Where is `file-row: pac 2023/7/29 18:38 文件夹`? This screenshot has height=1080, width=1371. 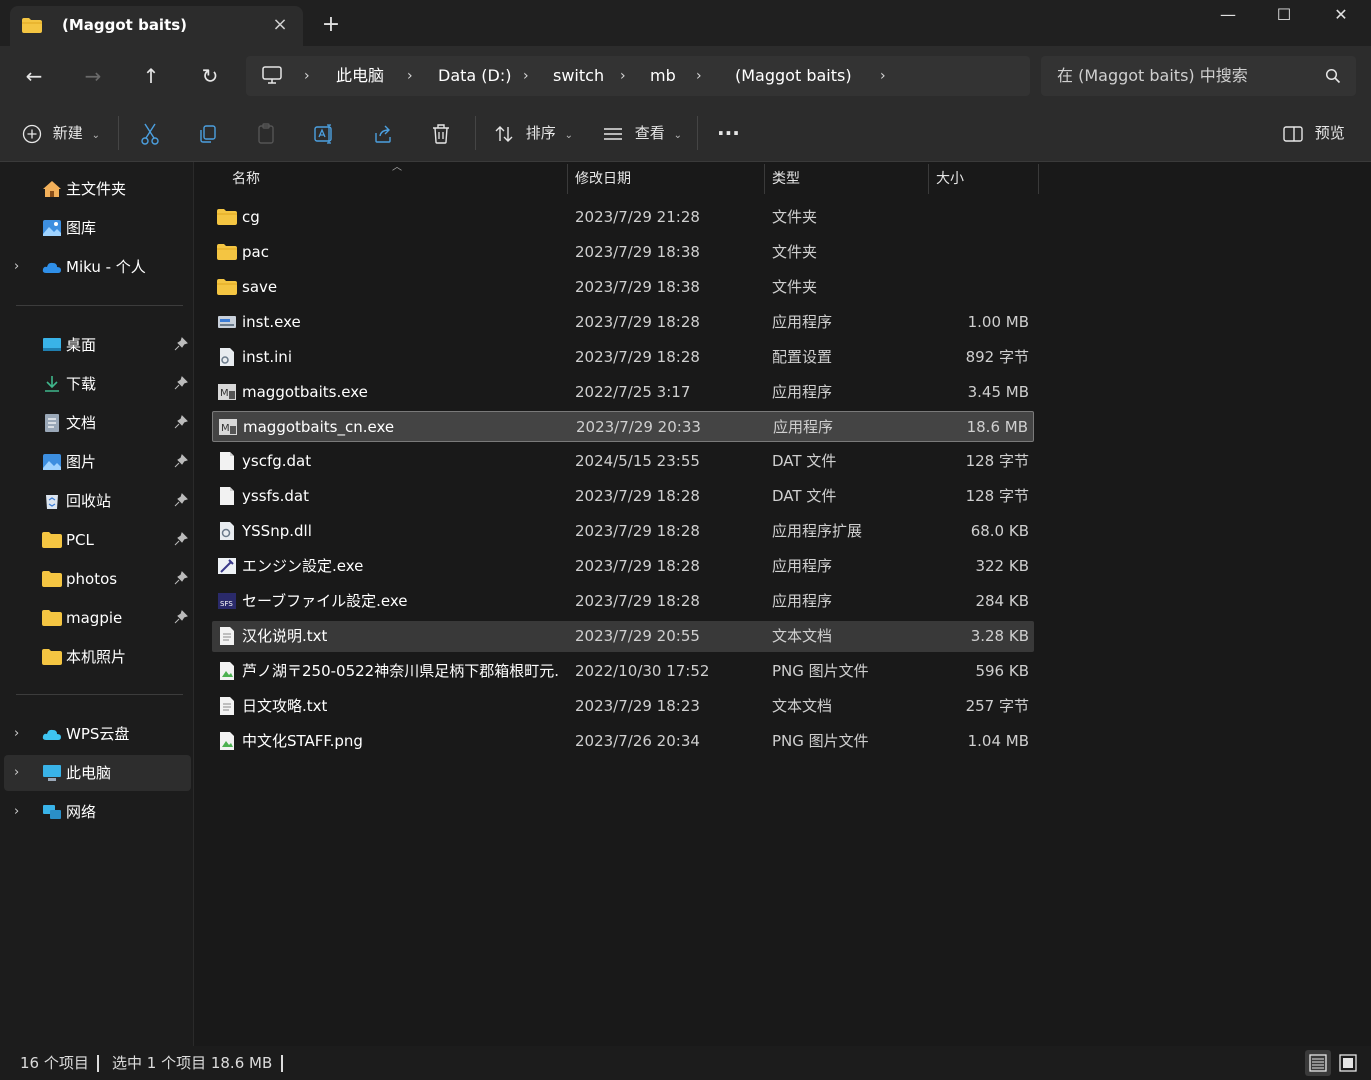
file-row: pac 2023/7/29 18:38 文件夹 is located at coordinates (623, 252).